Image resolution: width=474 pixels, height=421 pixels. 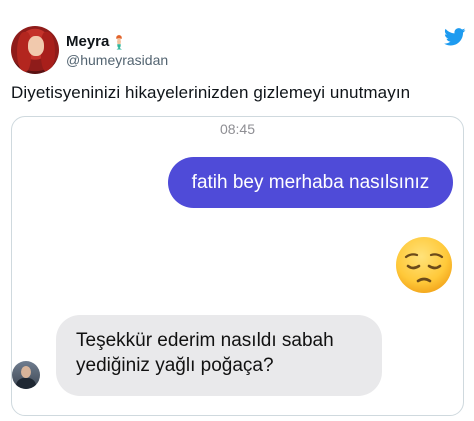 I want to click on pensive-face-icon, so click(x=424, y=265).